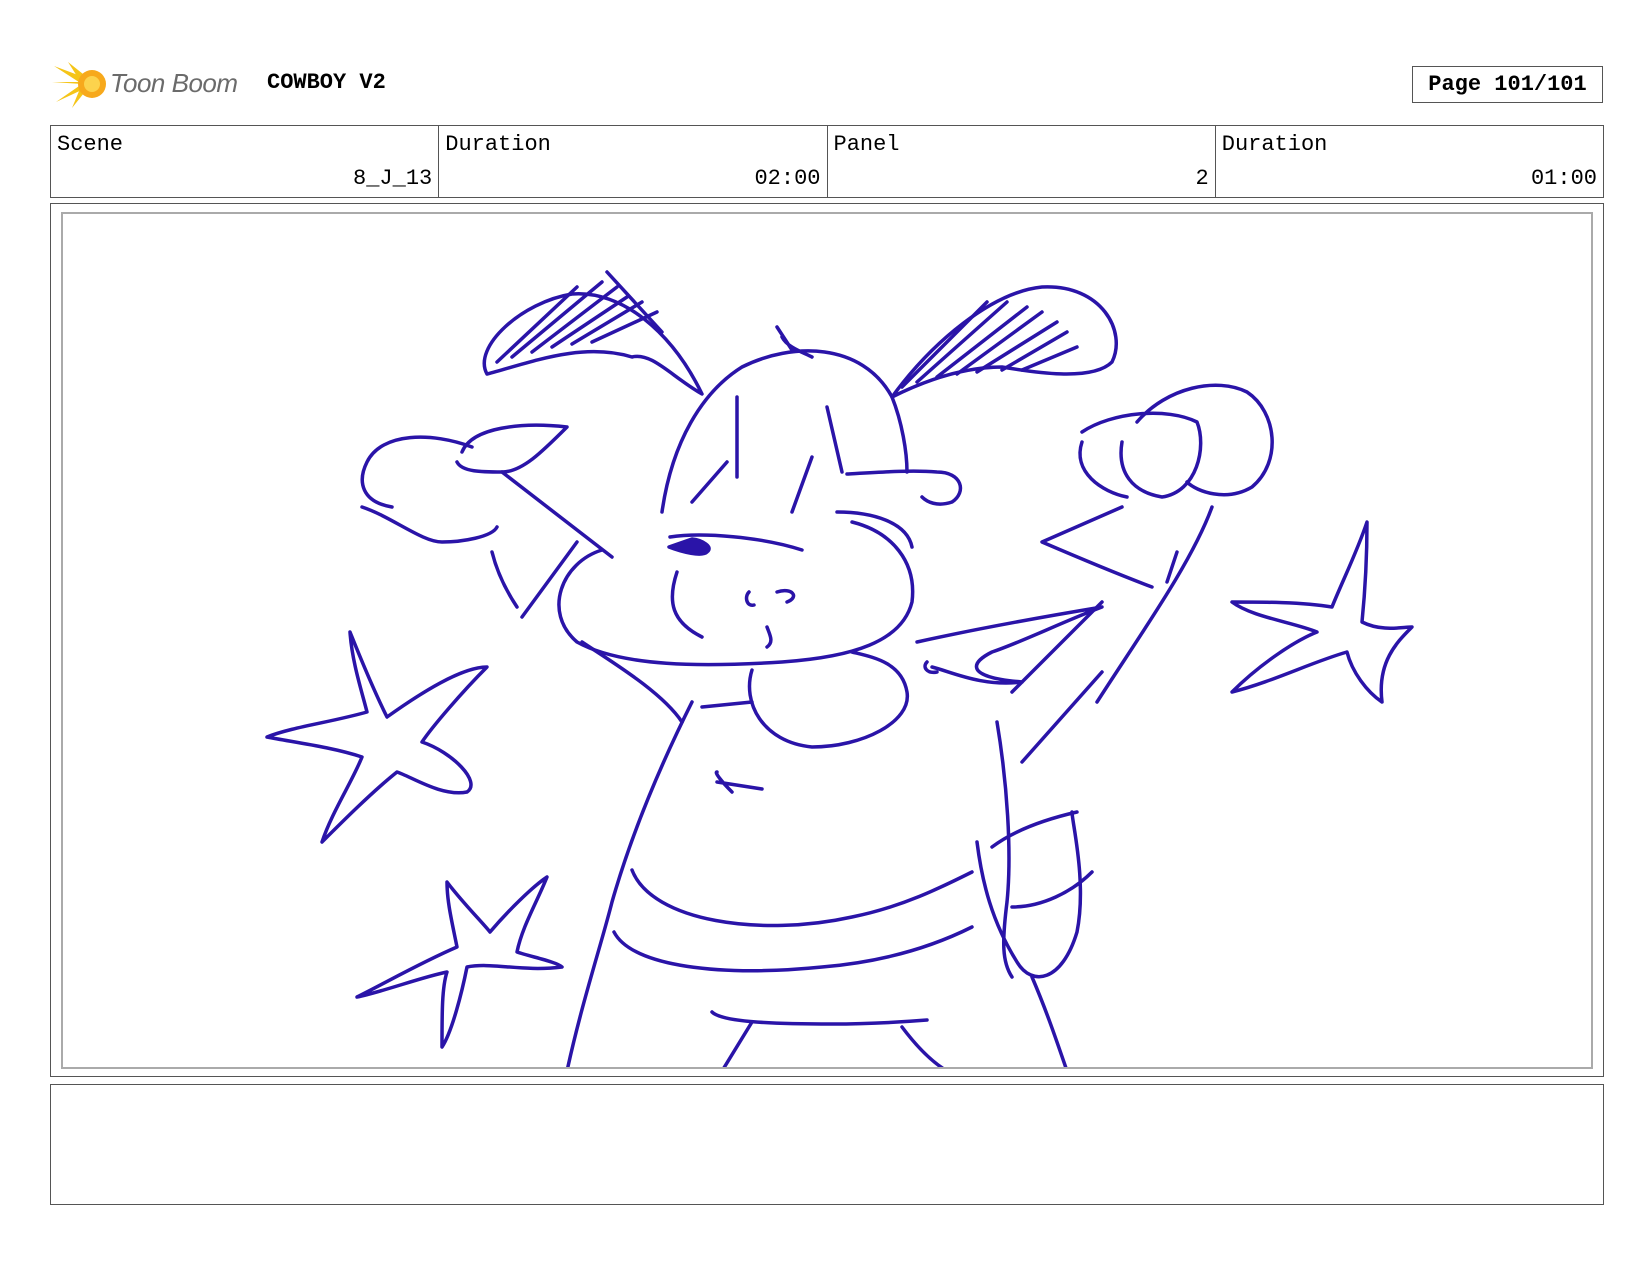 This screenshot has height=1275, width=1650. What do you see at coordinates (736, 593) in the screenshot?
I see `muzzle-sketch` at bounding box center [736, 593].